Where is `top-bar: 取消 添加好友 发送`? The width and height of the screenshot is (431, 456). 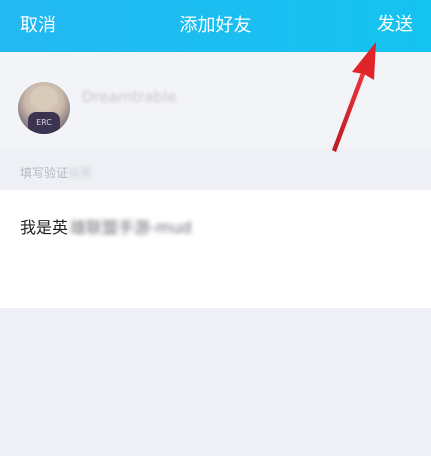 top-bar: 取消 添加好友 发送 is located at coordinates (215, 26).